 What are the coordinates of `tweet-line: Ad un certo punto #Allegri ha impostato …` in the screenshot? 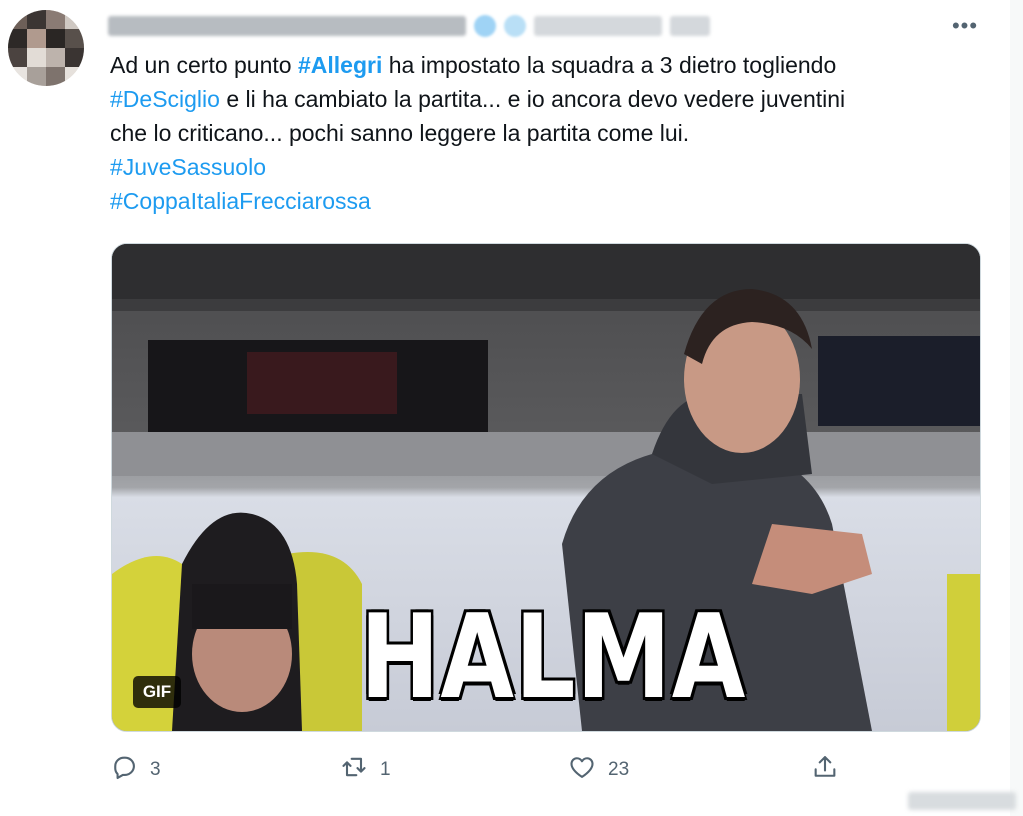 It's located at (545, 65).